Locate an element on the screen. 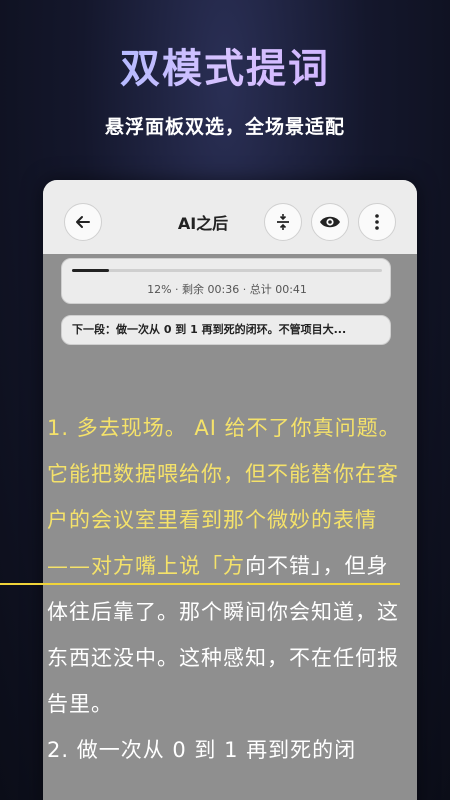 The width and height of the screenshot is (450, 800). progress-text: 12% · 剩余 00:36 · 总计 00:41 is located at coordinates (227, 289).